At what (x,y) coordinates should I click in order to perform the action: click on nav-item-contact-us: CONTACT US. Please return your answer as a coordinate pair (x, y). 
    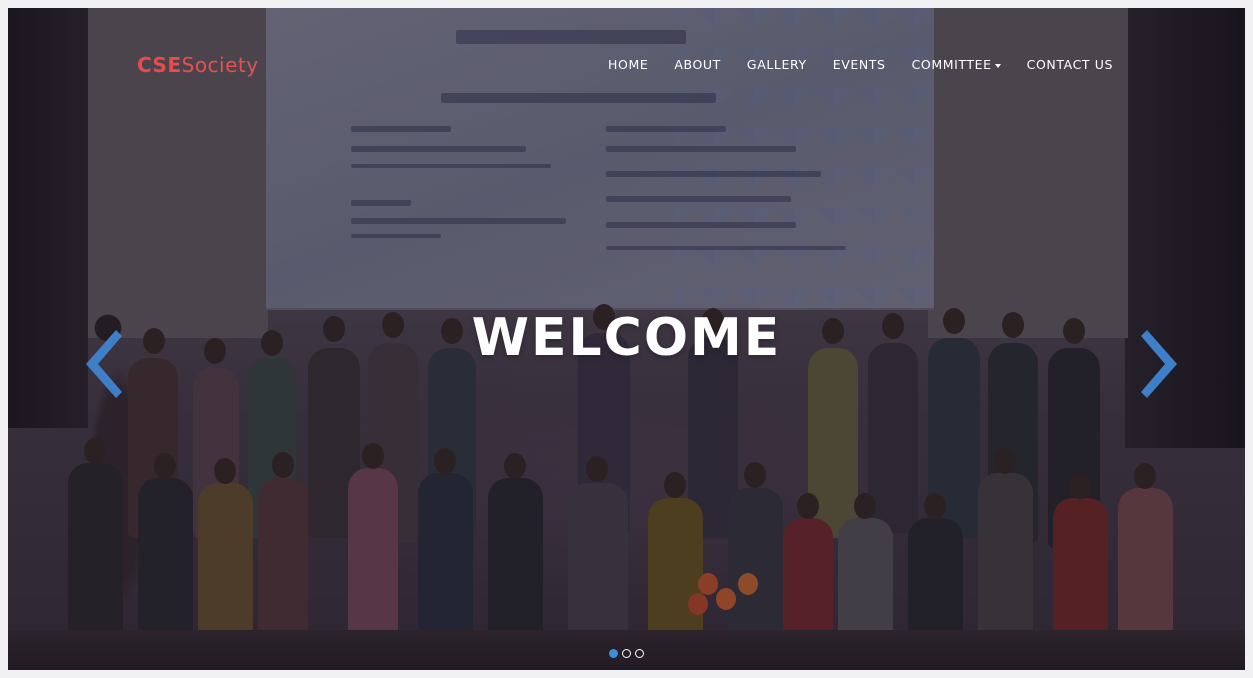
    Looking at the image, I should click on (1070, 64).